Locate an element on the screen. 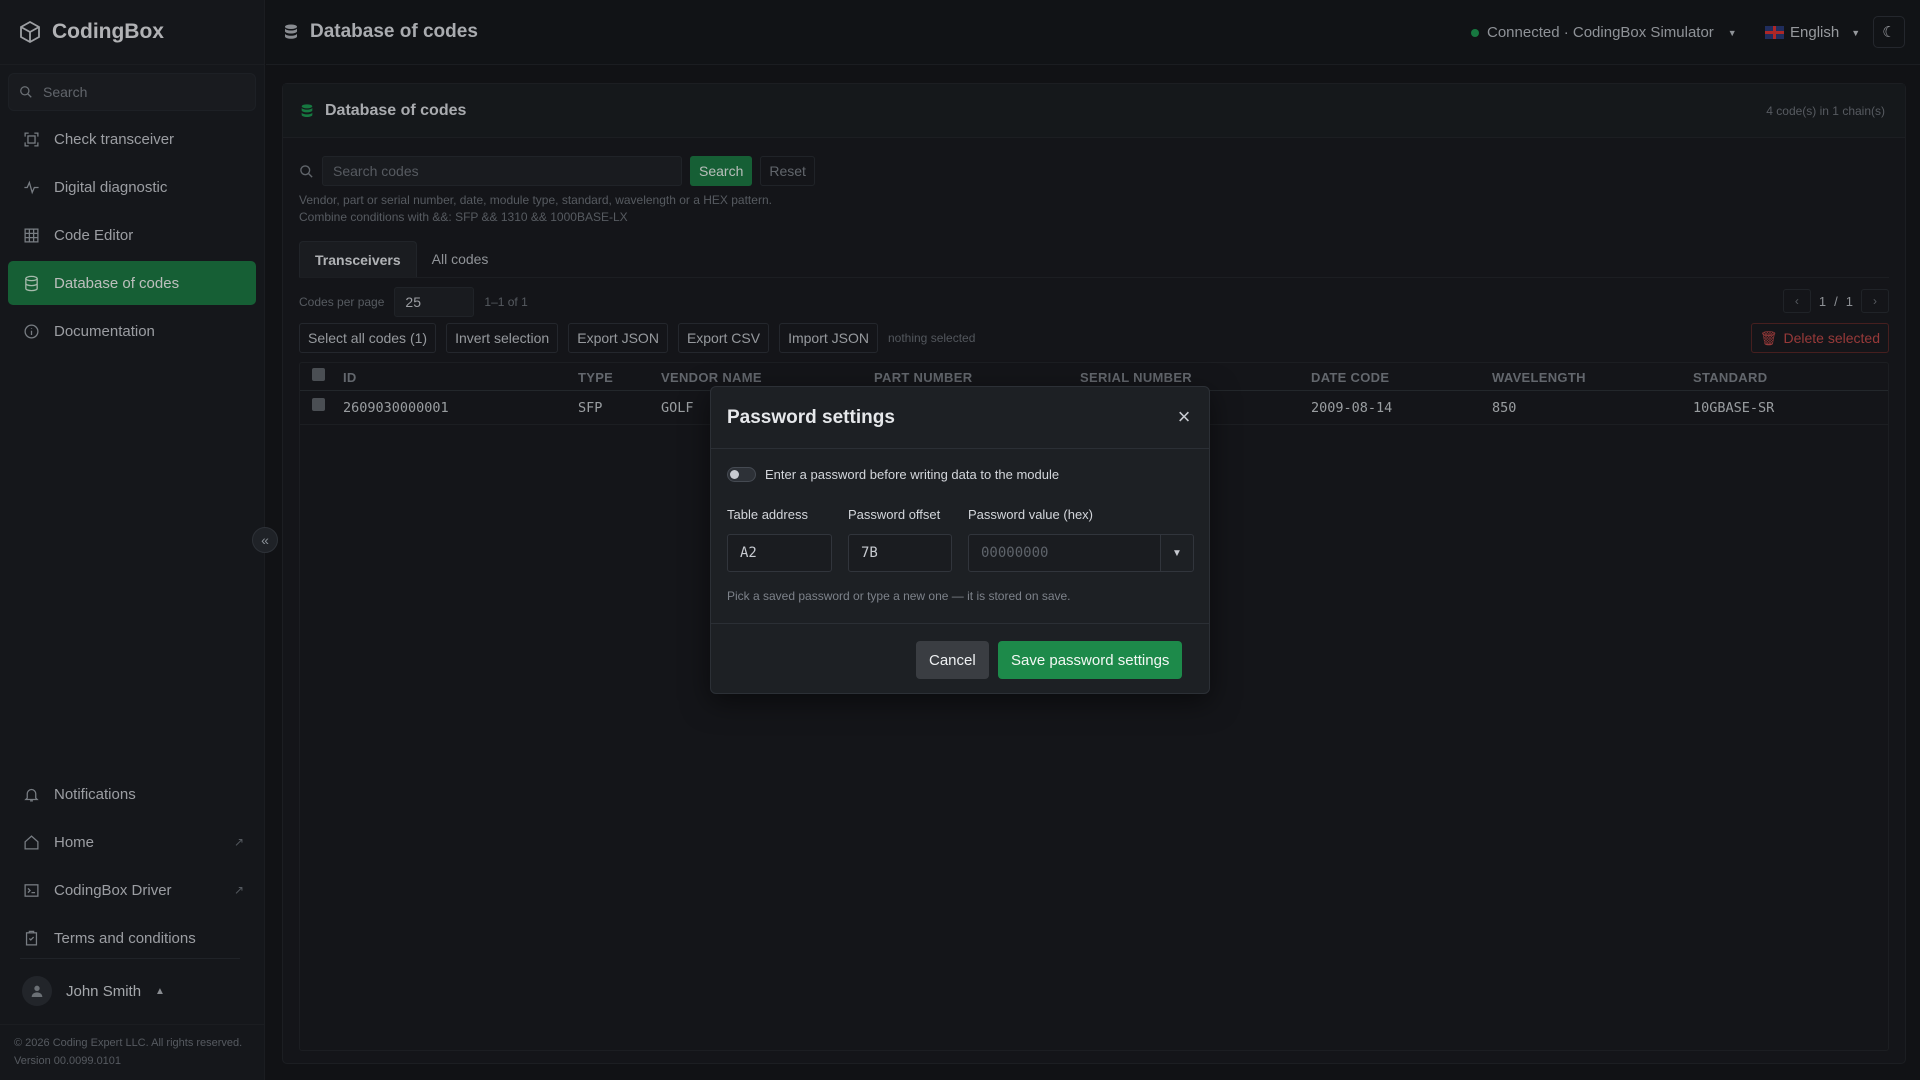  saved-passwords-dropdown: ▼ is located at coordinates (1177, 553).